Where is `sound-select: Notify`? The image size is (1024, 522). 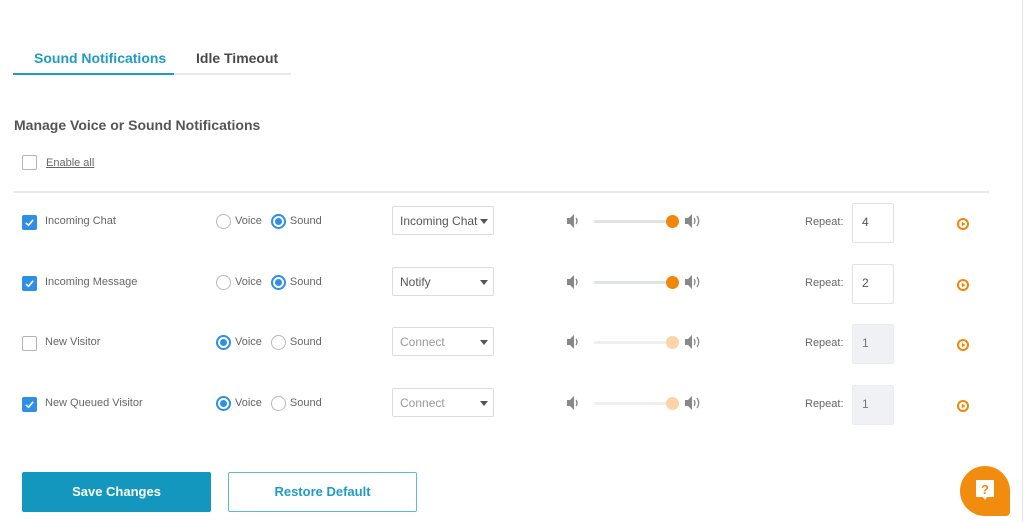 sound-select: Notify is located at coordinates (443, 281).